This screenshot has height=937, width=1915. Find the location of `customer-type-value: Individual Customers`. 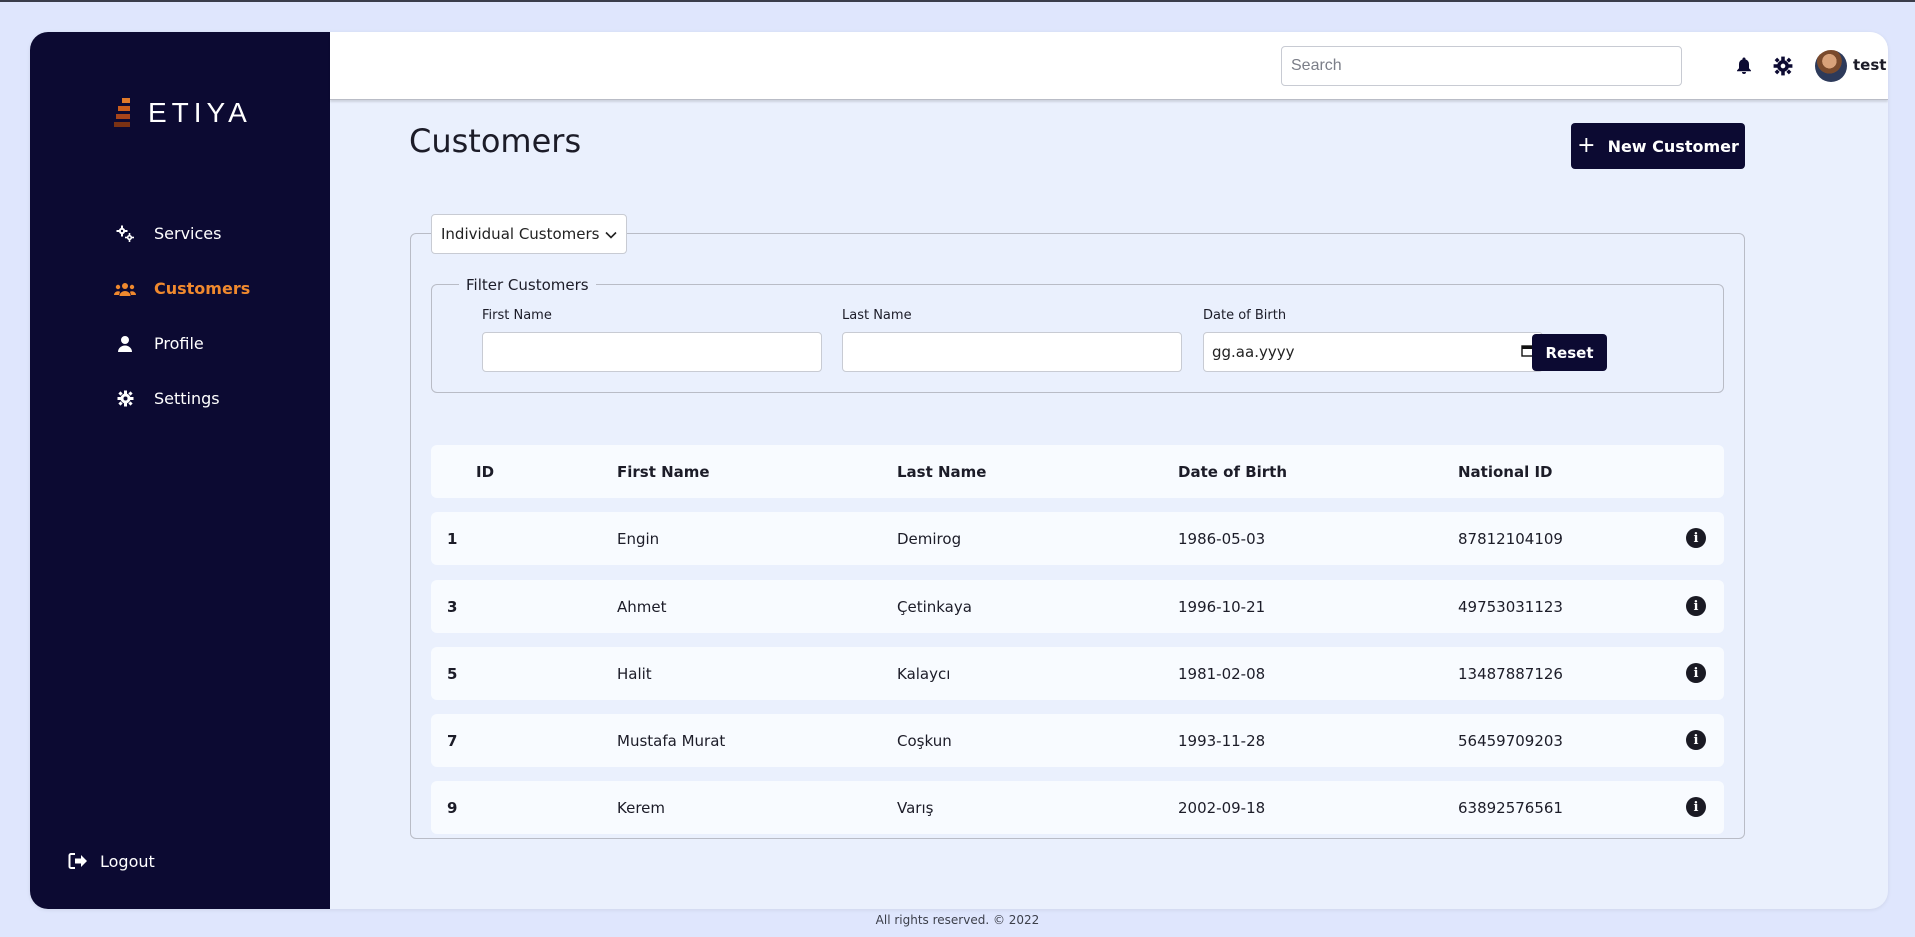

customer-type-value: Individual Customers is located at coordinates (520, 234).